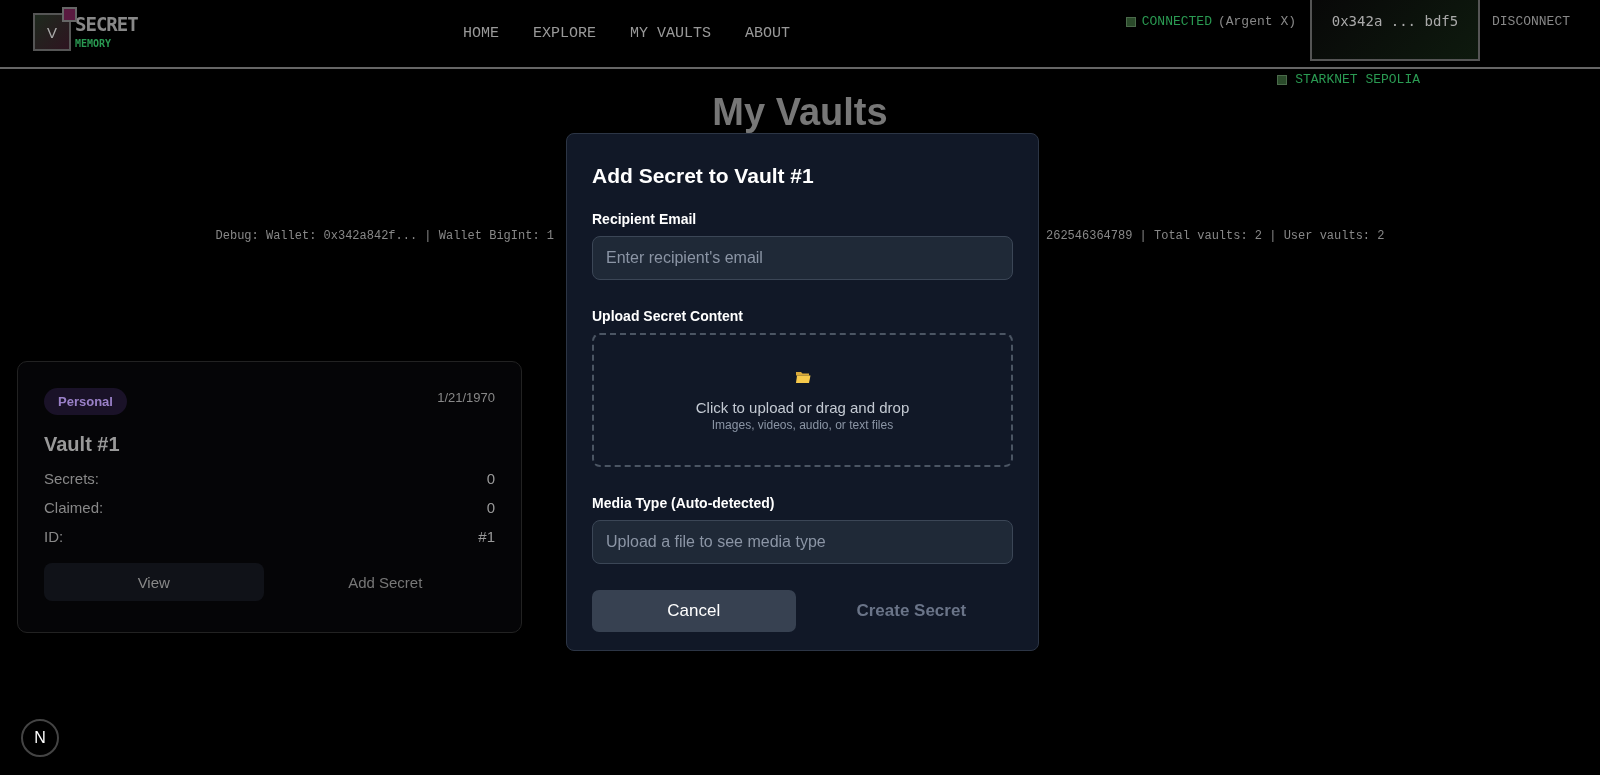 The height and width of the screenshot is (775, 1600). What do you see at coordinates (74, 508) in the screenshot?
I see `stat-label: Claimed:` at bounding box center [74, 508].